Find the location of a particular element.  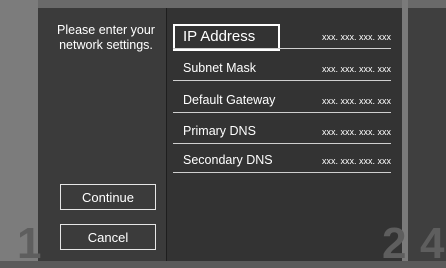

field-label: IP Address is located at coordinates (219, 36).